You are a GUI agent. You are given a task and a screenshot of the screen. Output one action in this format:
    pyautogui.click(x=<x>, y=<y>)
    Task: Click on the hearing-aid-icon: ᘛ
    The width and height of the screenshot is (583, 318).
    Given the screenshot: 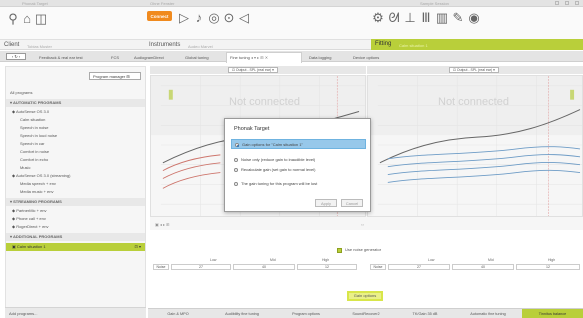 What is the action you would take?
    pyautogui.click(x=394, y=18)
    